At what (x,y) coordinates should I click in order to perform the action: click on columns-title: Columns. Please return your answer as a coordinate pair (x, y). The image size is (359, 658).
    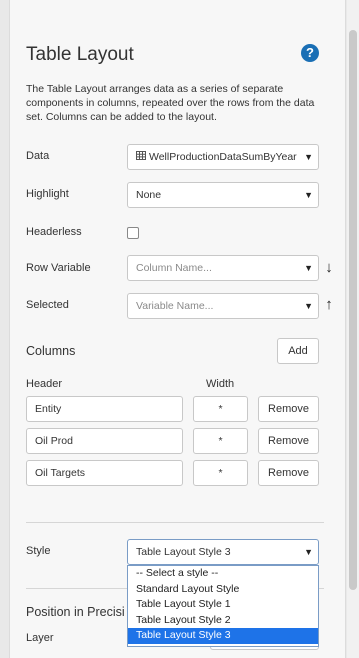
    Looking at the image, I should click on (51, 351).